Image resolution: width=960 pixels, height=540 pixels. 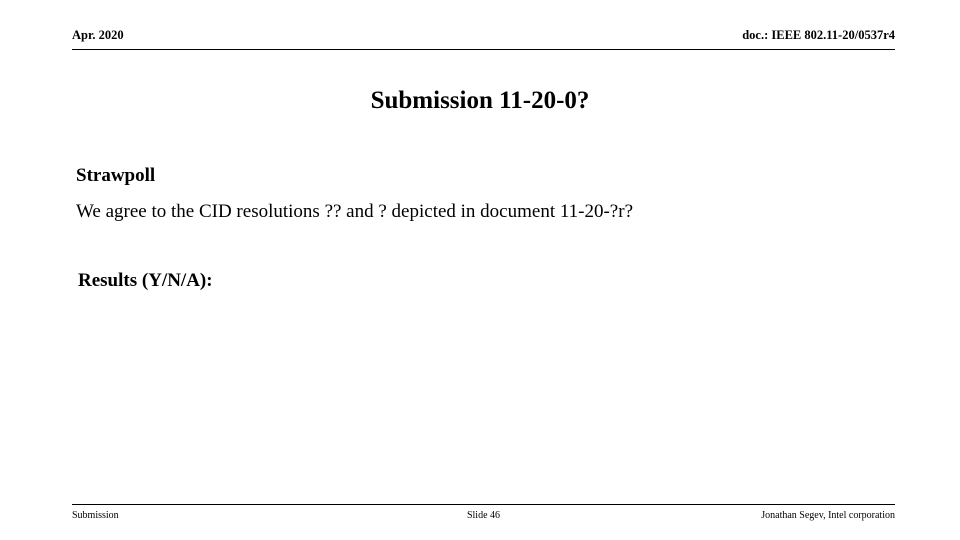 What do you see at coordinates (818, 35) in the screenshot?
I see `header-doc-reference: doc.: IEEE 802.11-20/0537r4` at bounding box center [818, 35].